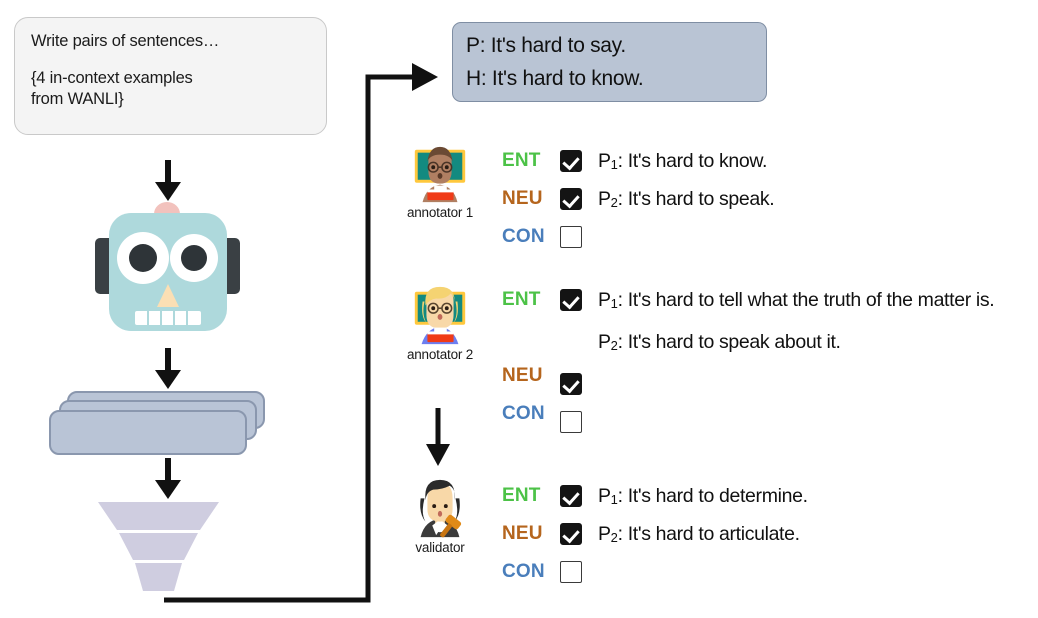 The image size is (1038, 618). I want to click on annotator-1-sentence-1: P1: It's hard to know., so click(686, 161).